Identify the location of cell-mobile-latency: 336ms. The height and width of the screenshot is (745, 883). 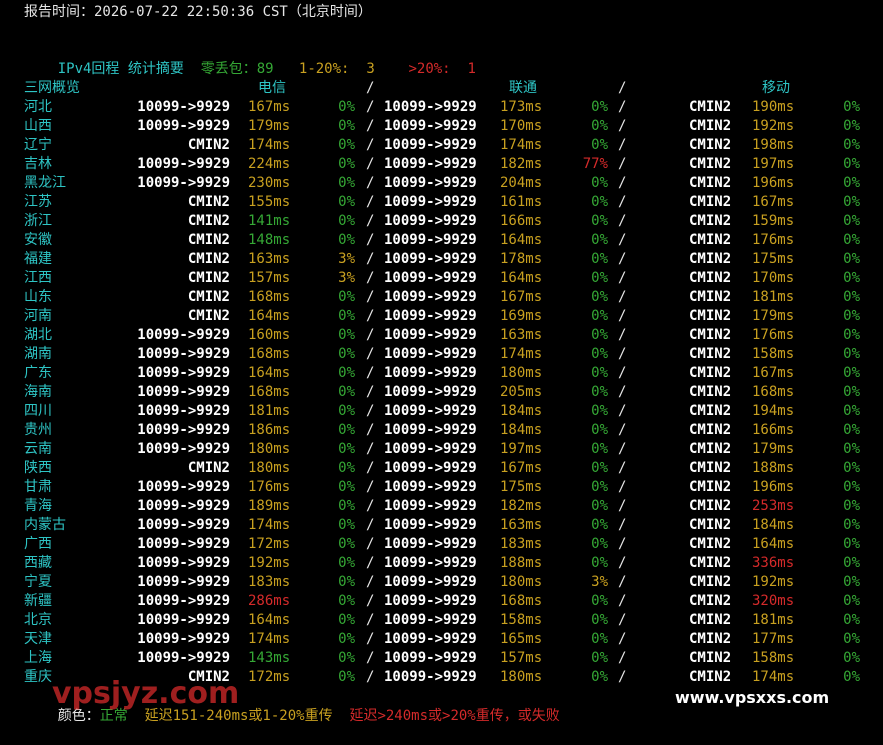
(773, 563).